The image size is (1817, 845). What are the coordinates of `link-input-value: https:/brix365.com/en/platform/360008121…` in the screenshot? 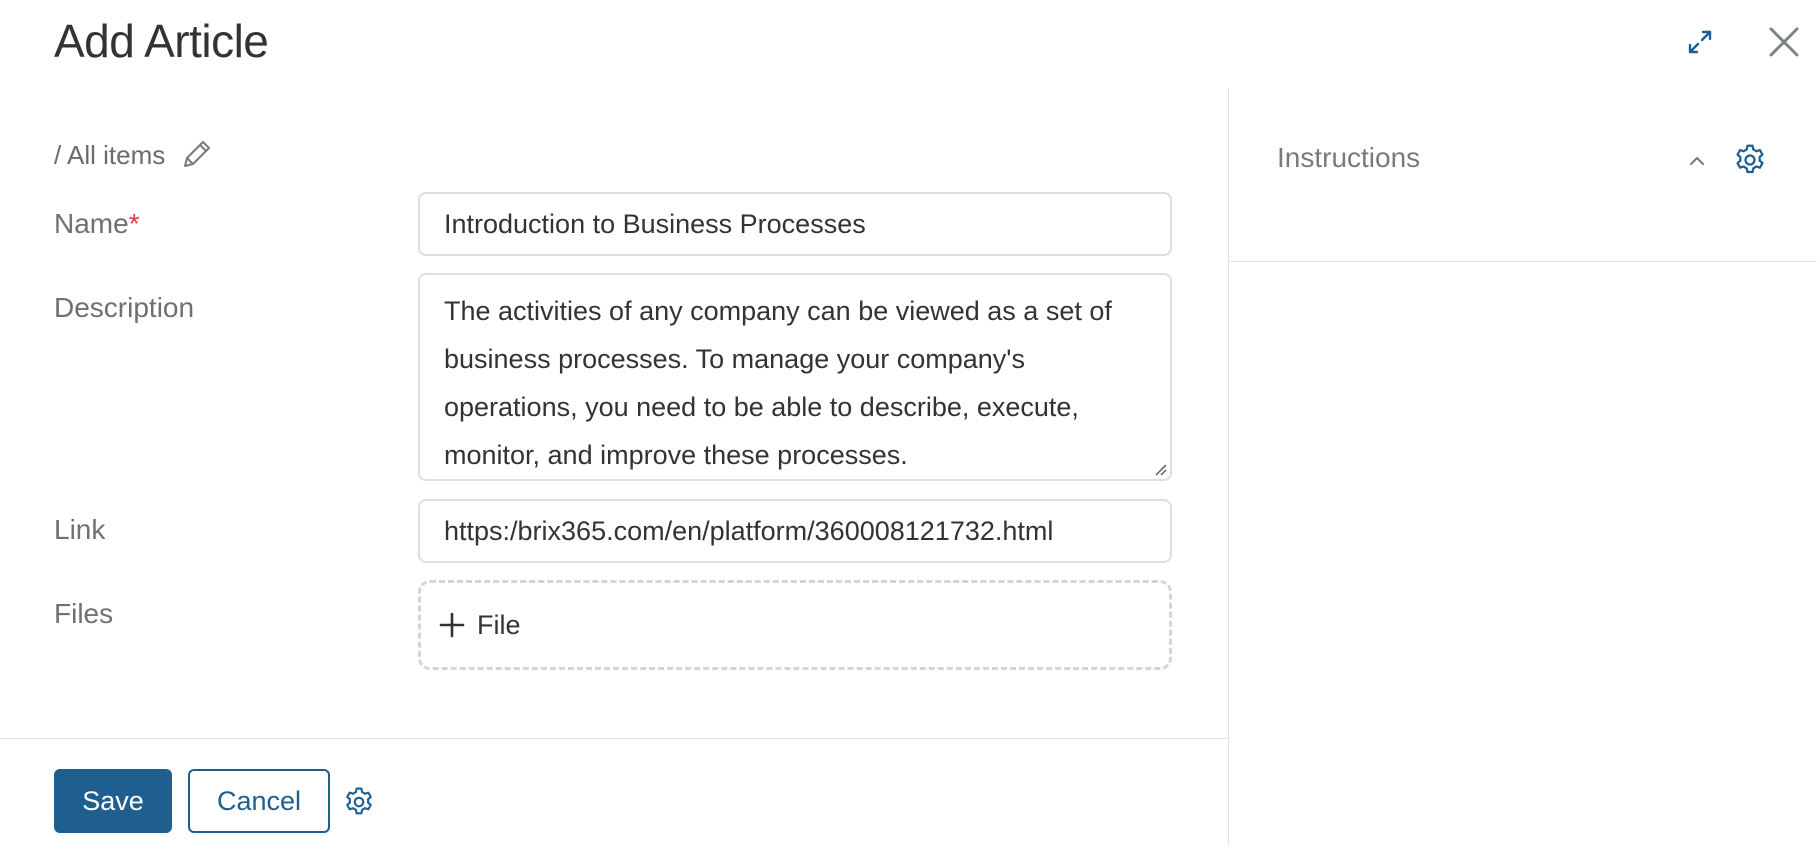 It's located at (749, 530).